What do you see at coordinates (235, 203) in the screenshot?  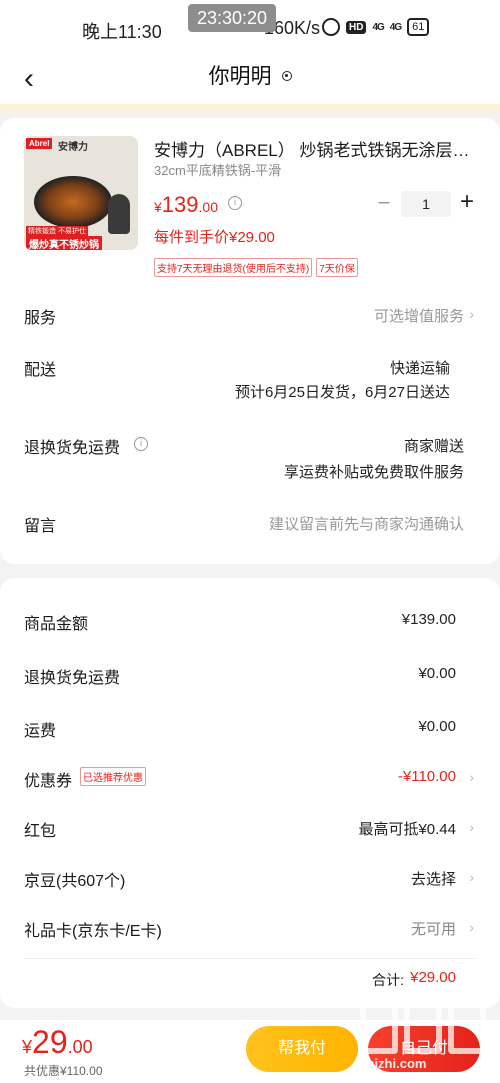 I see `price-info-icon: i` at bounding box center [235, 203].